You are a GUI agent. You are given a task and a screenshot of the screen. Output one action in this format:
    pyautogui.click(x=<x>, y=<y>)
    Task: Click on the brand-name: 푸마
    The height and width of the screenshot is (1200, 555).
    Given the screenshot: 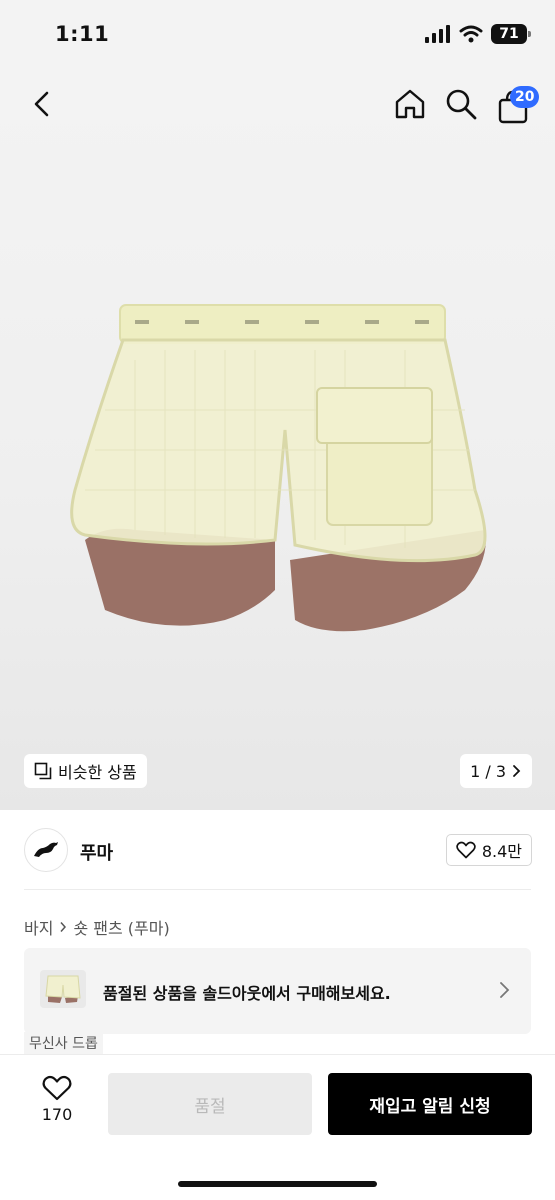 What is the action you would take?
    pyautogui.click(x=96, y=852)
    